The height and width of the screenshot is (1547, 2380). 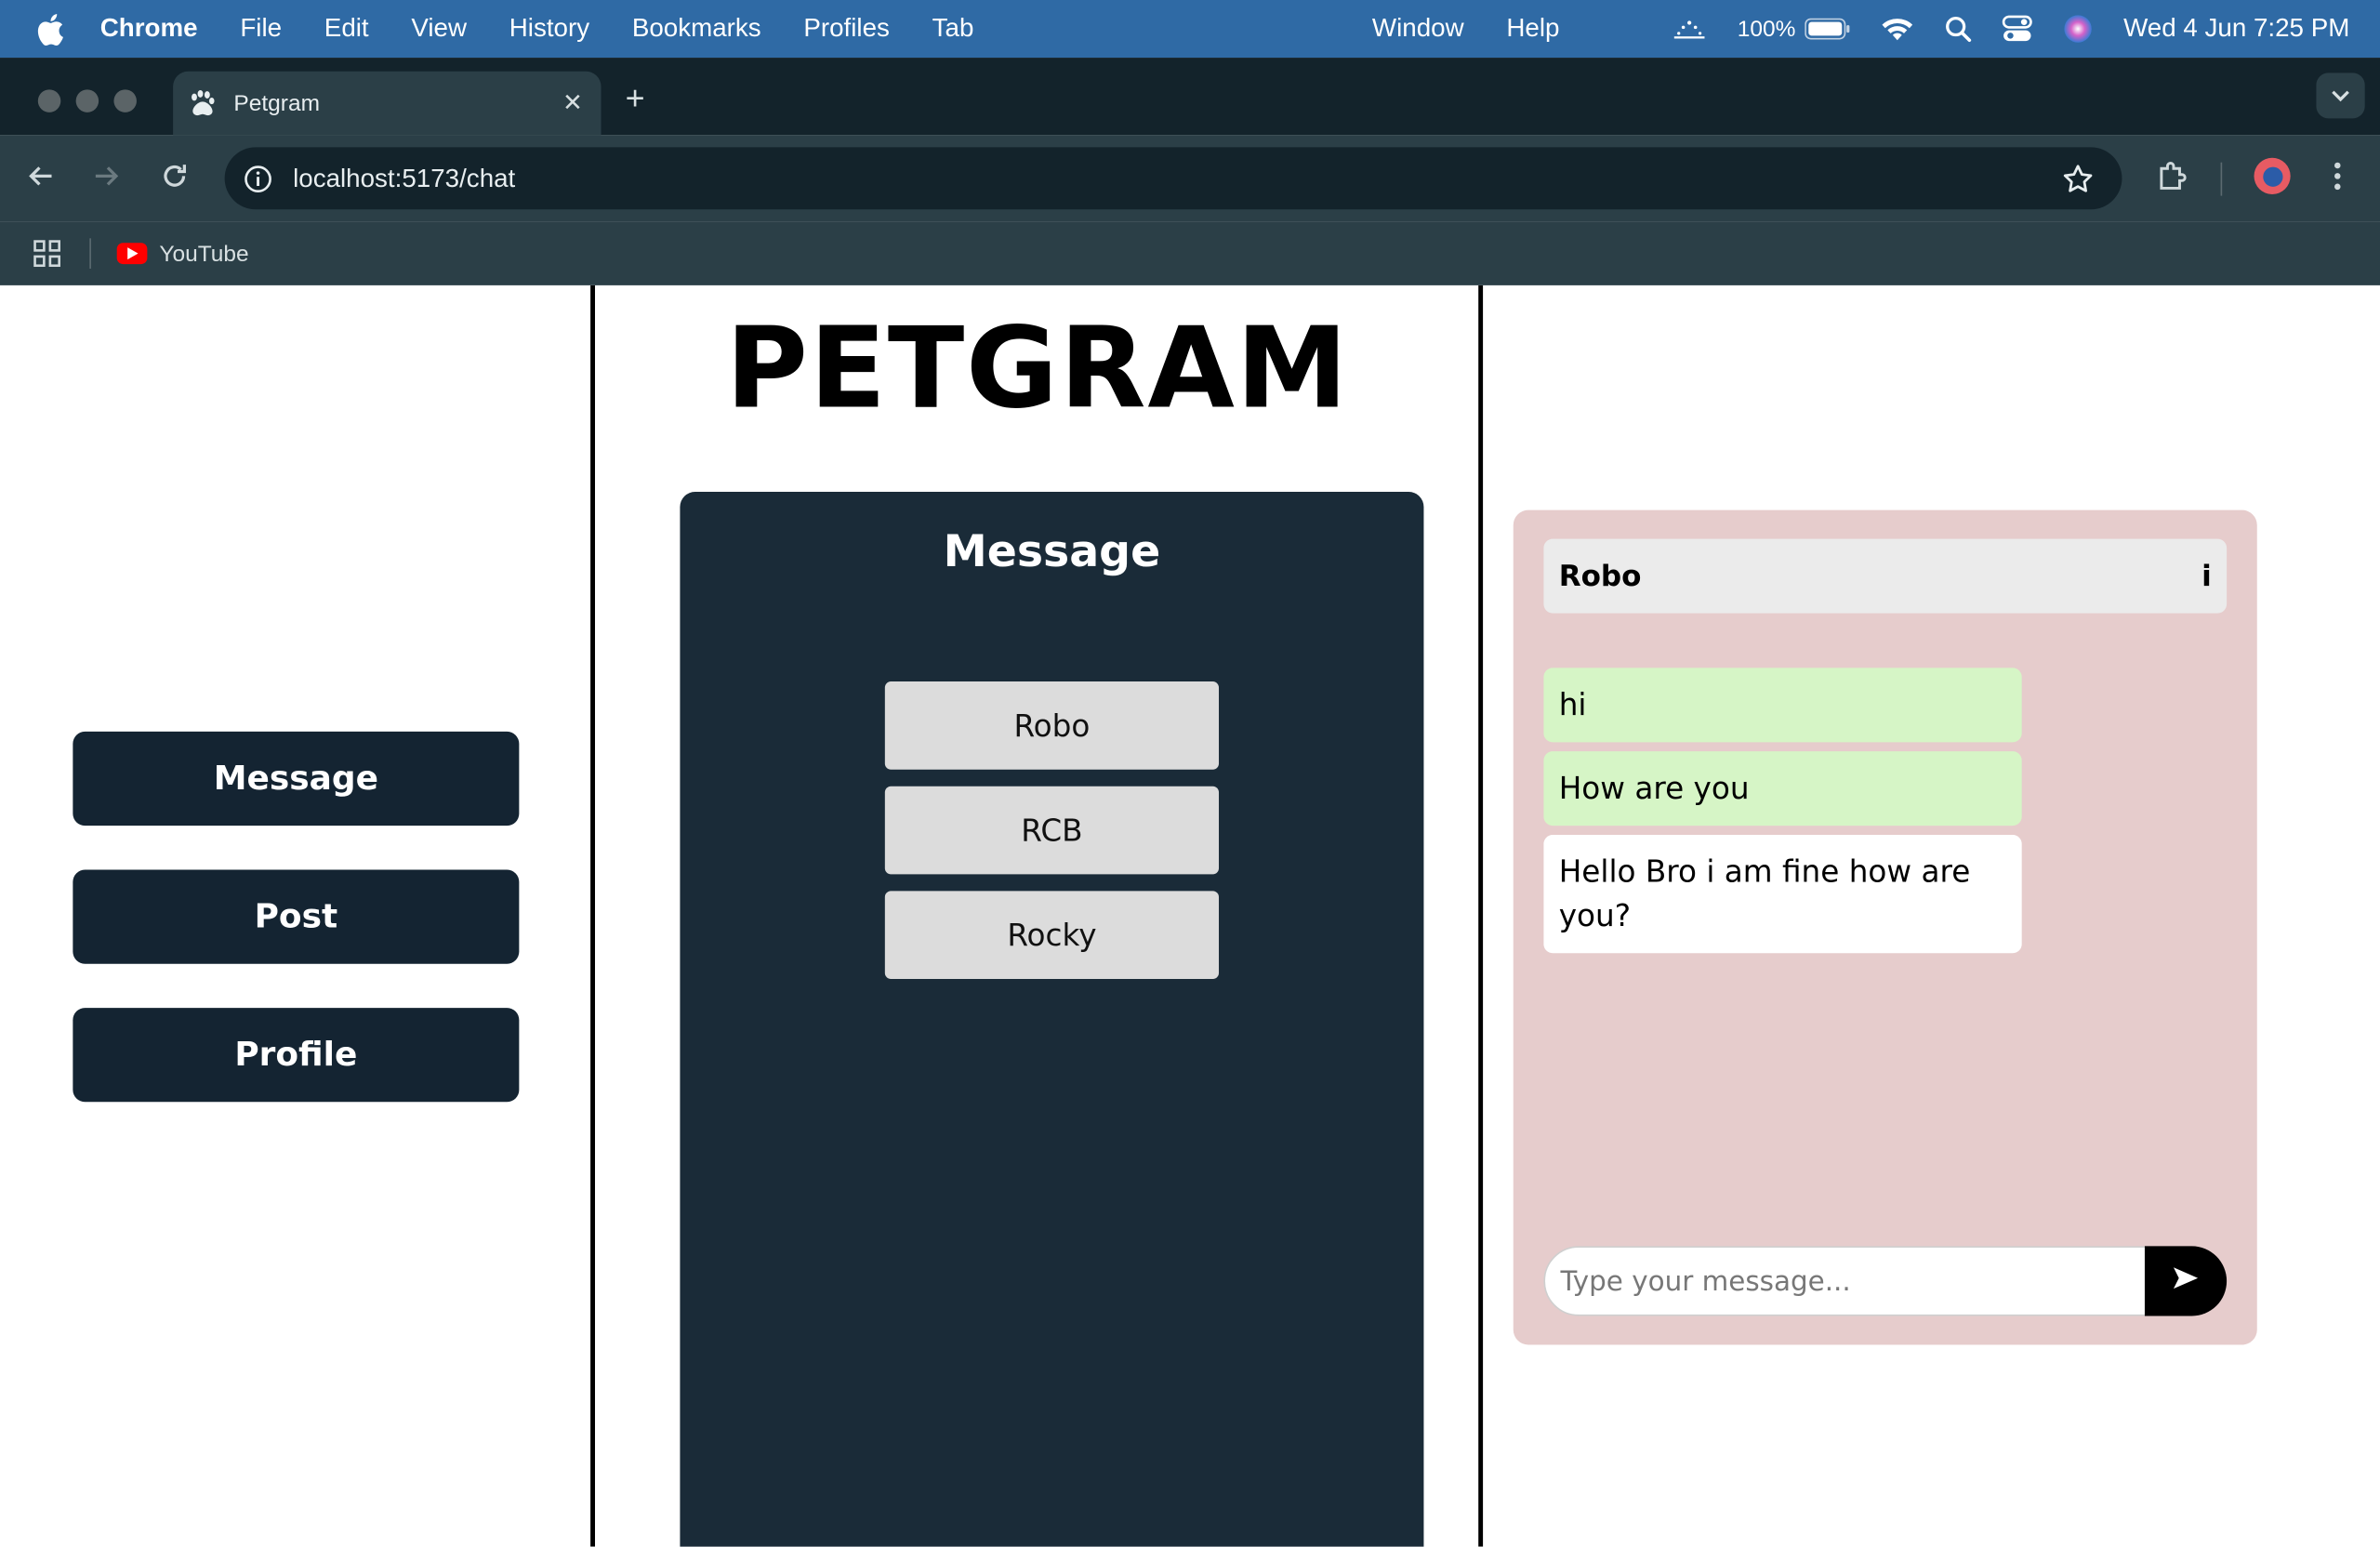 What do you see at coordinates (201, 102) in the screenshot?
I see `paw-icon` at bounding box center [201, 102].